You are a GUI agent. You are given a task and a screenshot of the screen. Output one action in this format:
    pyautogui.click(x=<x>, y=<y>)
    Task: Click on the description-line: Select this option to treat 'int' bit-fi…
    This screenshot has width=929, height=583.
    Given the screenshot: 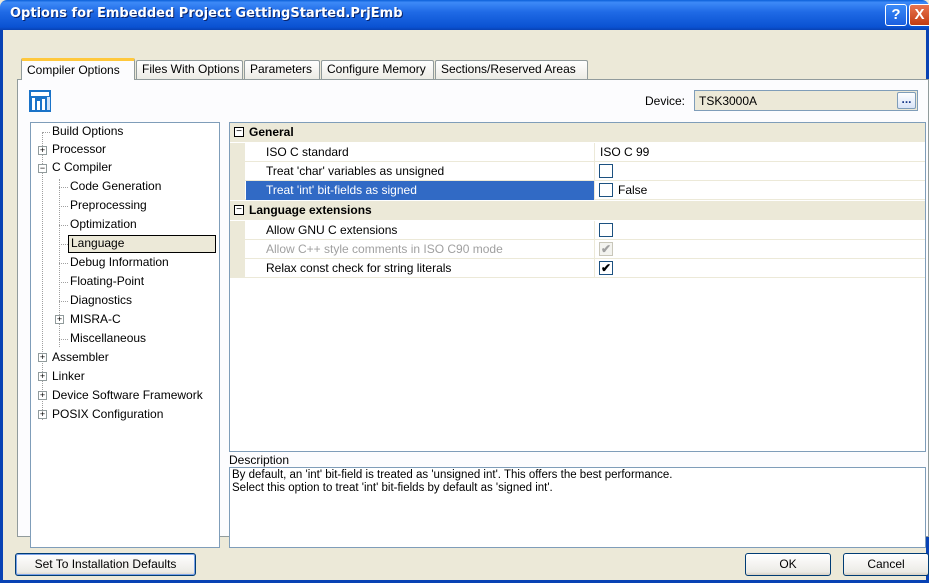 What is the action you would take?
    pyautogui.click(x=392, y=488)
    